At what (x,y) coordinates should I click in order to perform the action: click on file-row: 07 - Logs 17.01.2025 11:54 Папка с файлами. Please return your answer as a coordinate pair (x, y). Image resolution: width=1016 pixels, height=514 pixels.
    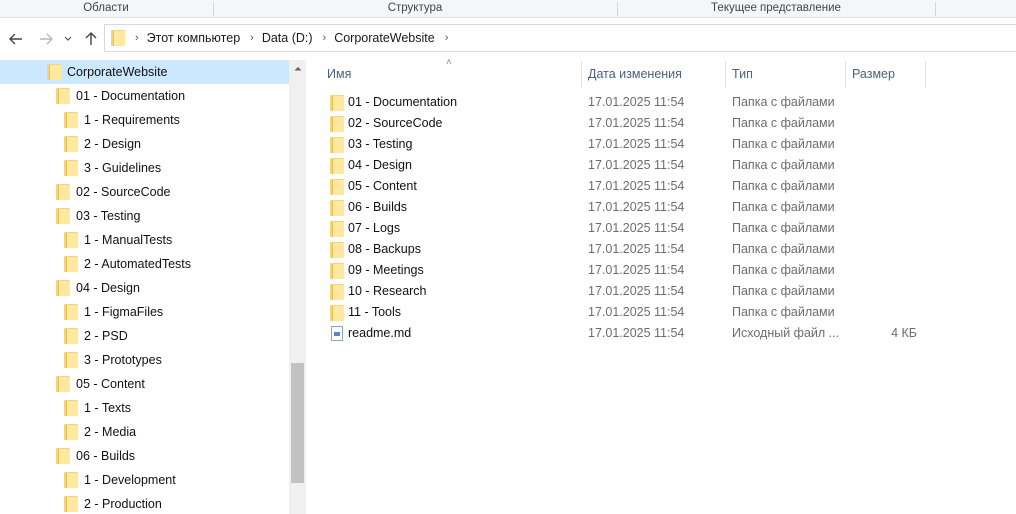
    Looking at the image, I should click on (631, 228).